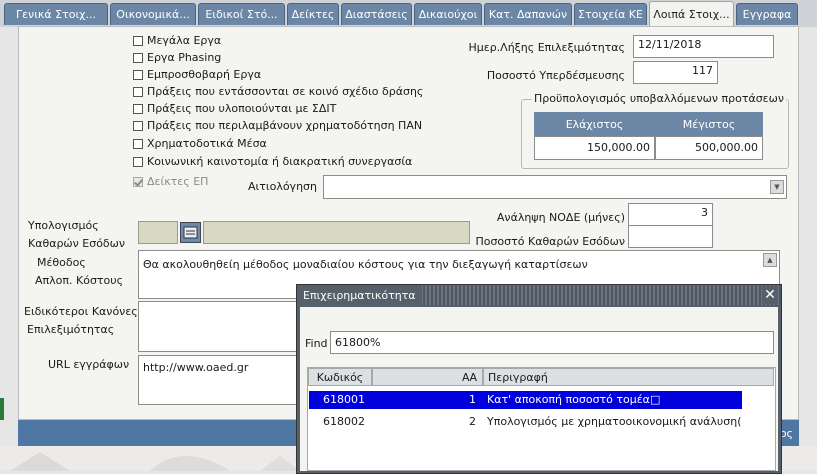 The height and width of the screenshot is (474, 817). Describe the element at coordinates (670, 236) in the screenshot. I see `net-income-pct-field` at that location.